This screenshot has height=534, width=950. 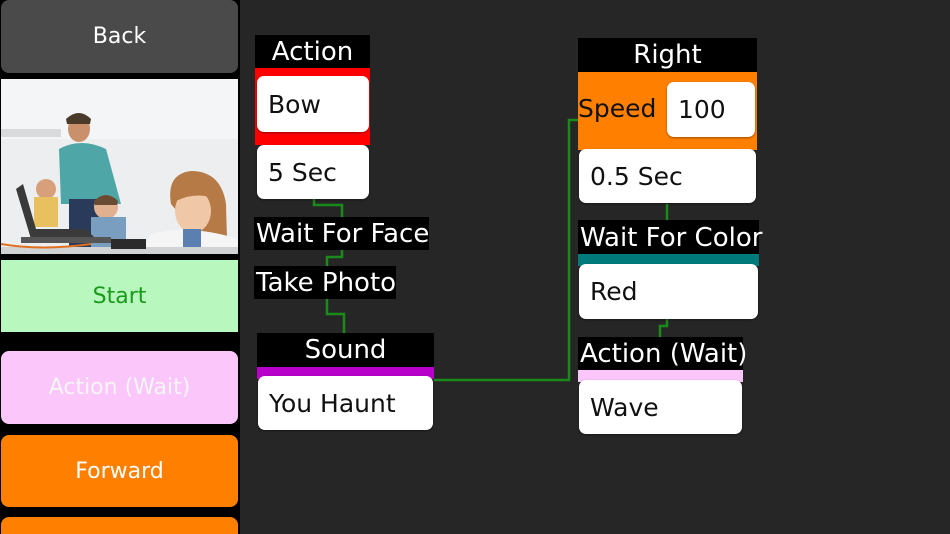 What do you see at coordinates (506, 250) in the screenshot?
I see `wire-sound-to-right` at bounding box center [506, 250].